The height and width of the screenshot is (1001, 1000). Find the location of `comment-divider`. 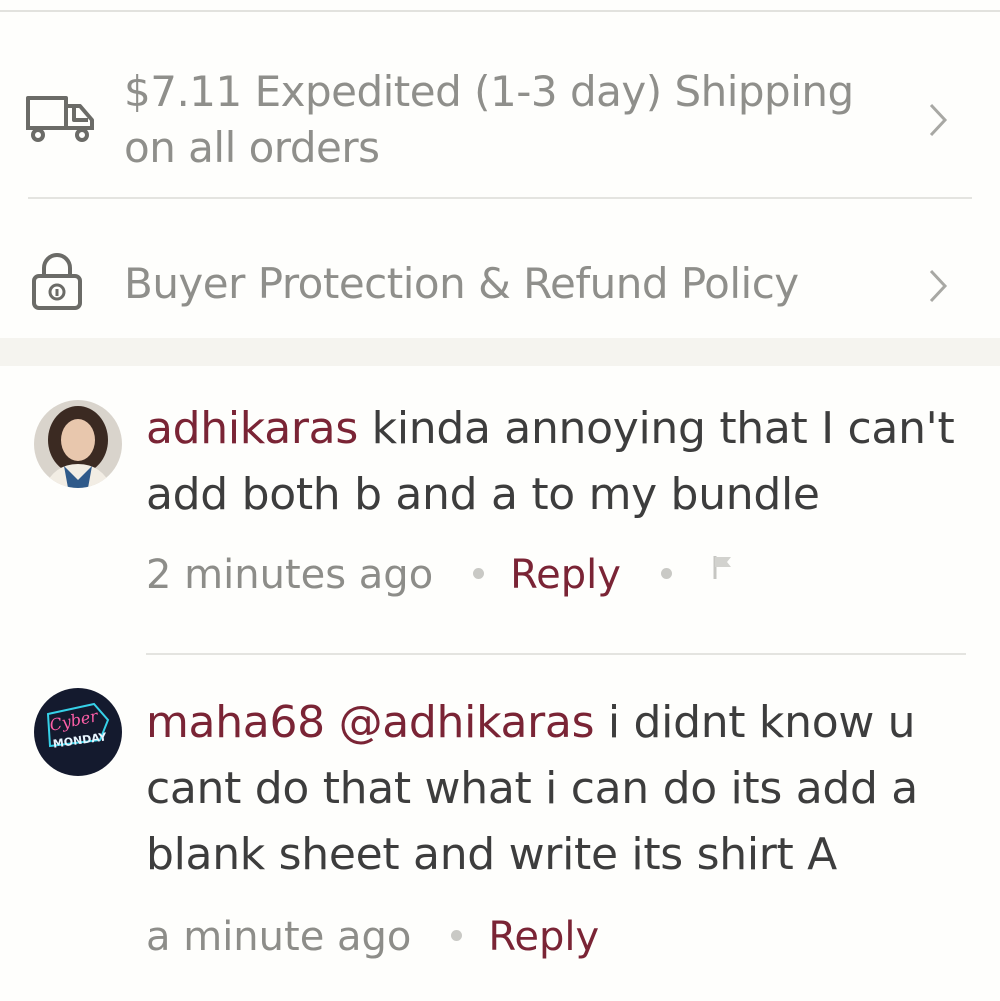

comment-divider is located at coordinates (556, 654).